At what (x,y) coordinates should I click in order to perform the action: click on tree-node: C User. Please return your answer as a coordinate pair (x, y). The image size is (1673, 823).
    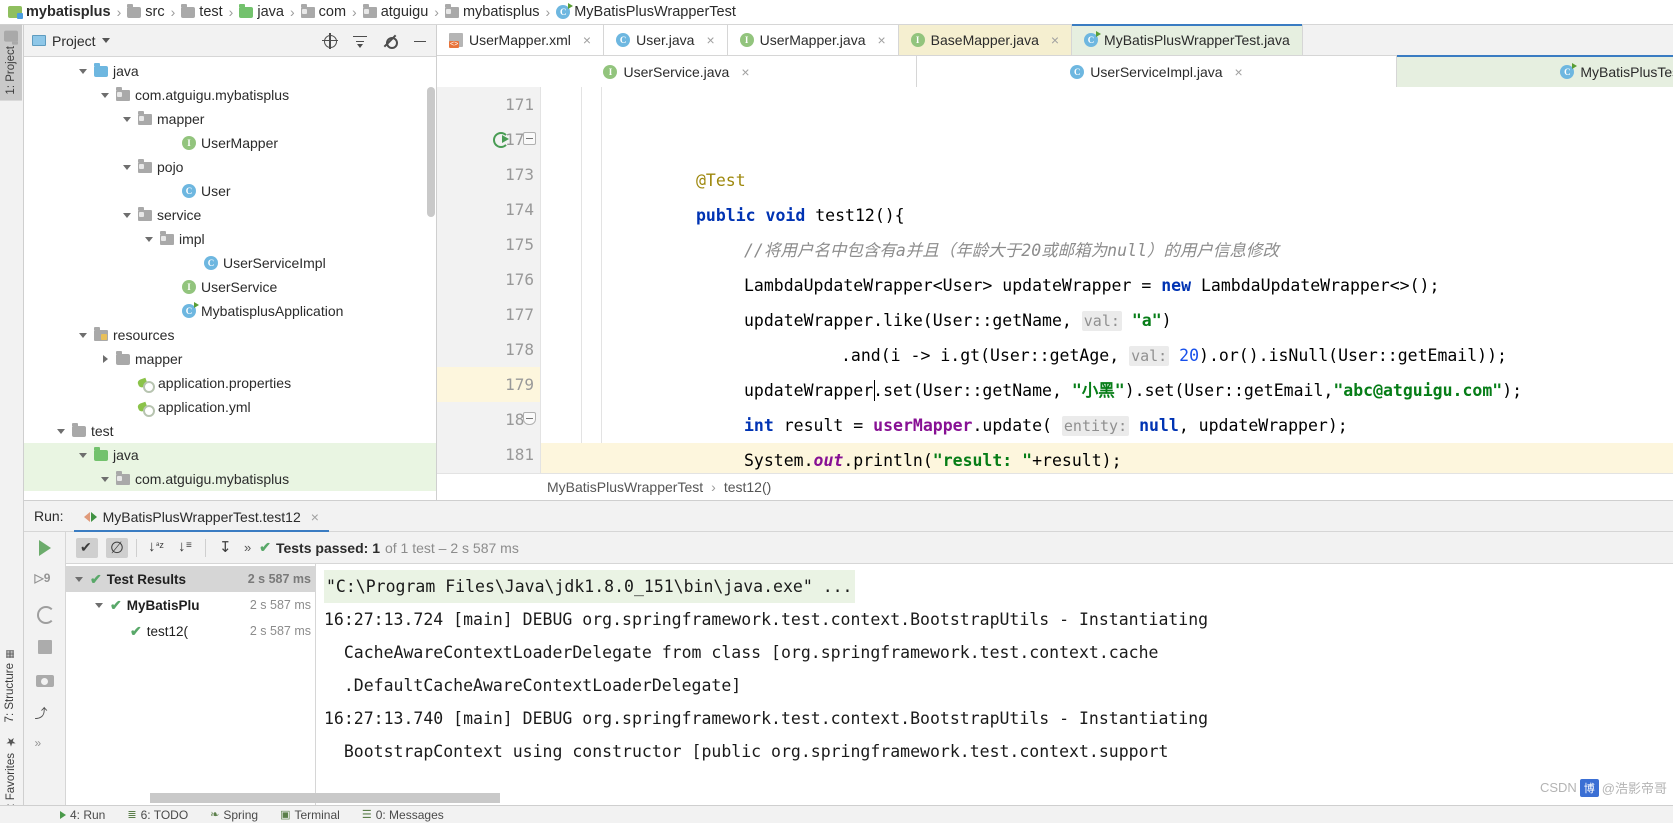
    Looking at the image, I should click on (230, 191).